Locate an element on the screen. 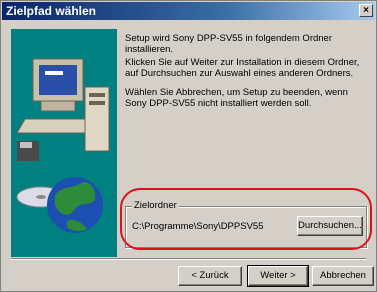  next-button: Weiter > is located at coordinates (278, 276).